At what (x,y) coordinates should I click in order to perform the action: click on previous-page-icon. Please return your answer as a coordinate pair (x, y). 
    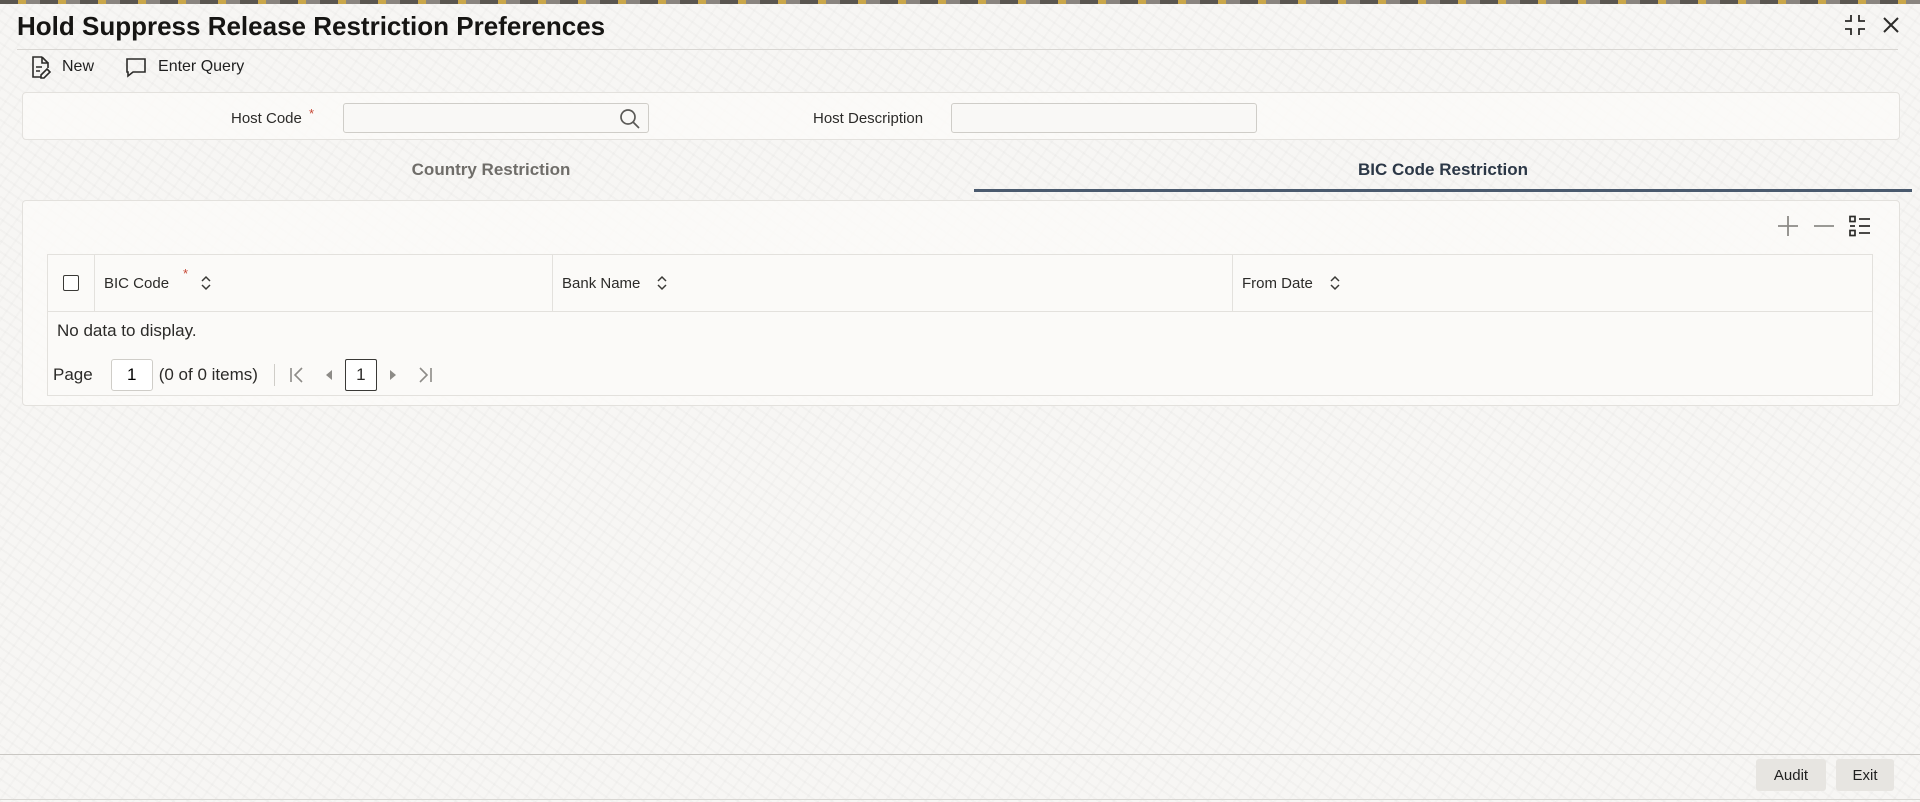
    Looking at the image, I should click on (328, 375).